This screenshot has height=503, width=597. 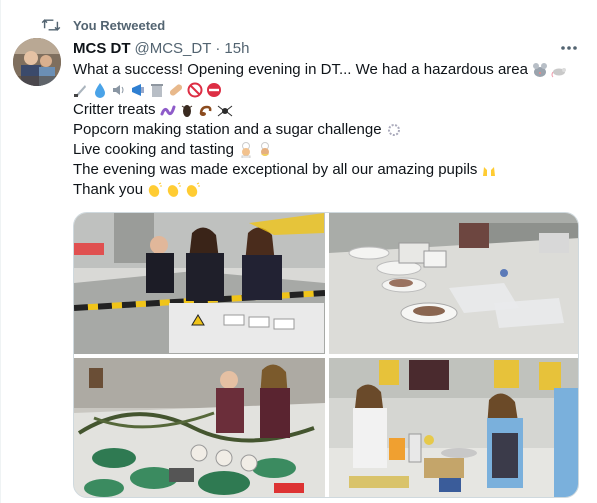 I want to click on cockroach-icon, so click(x=186, y=111).